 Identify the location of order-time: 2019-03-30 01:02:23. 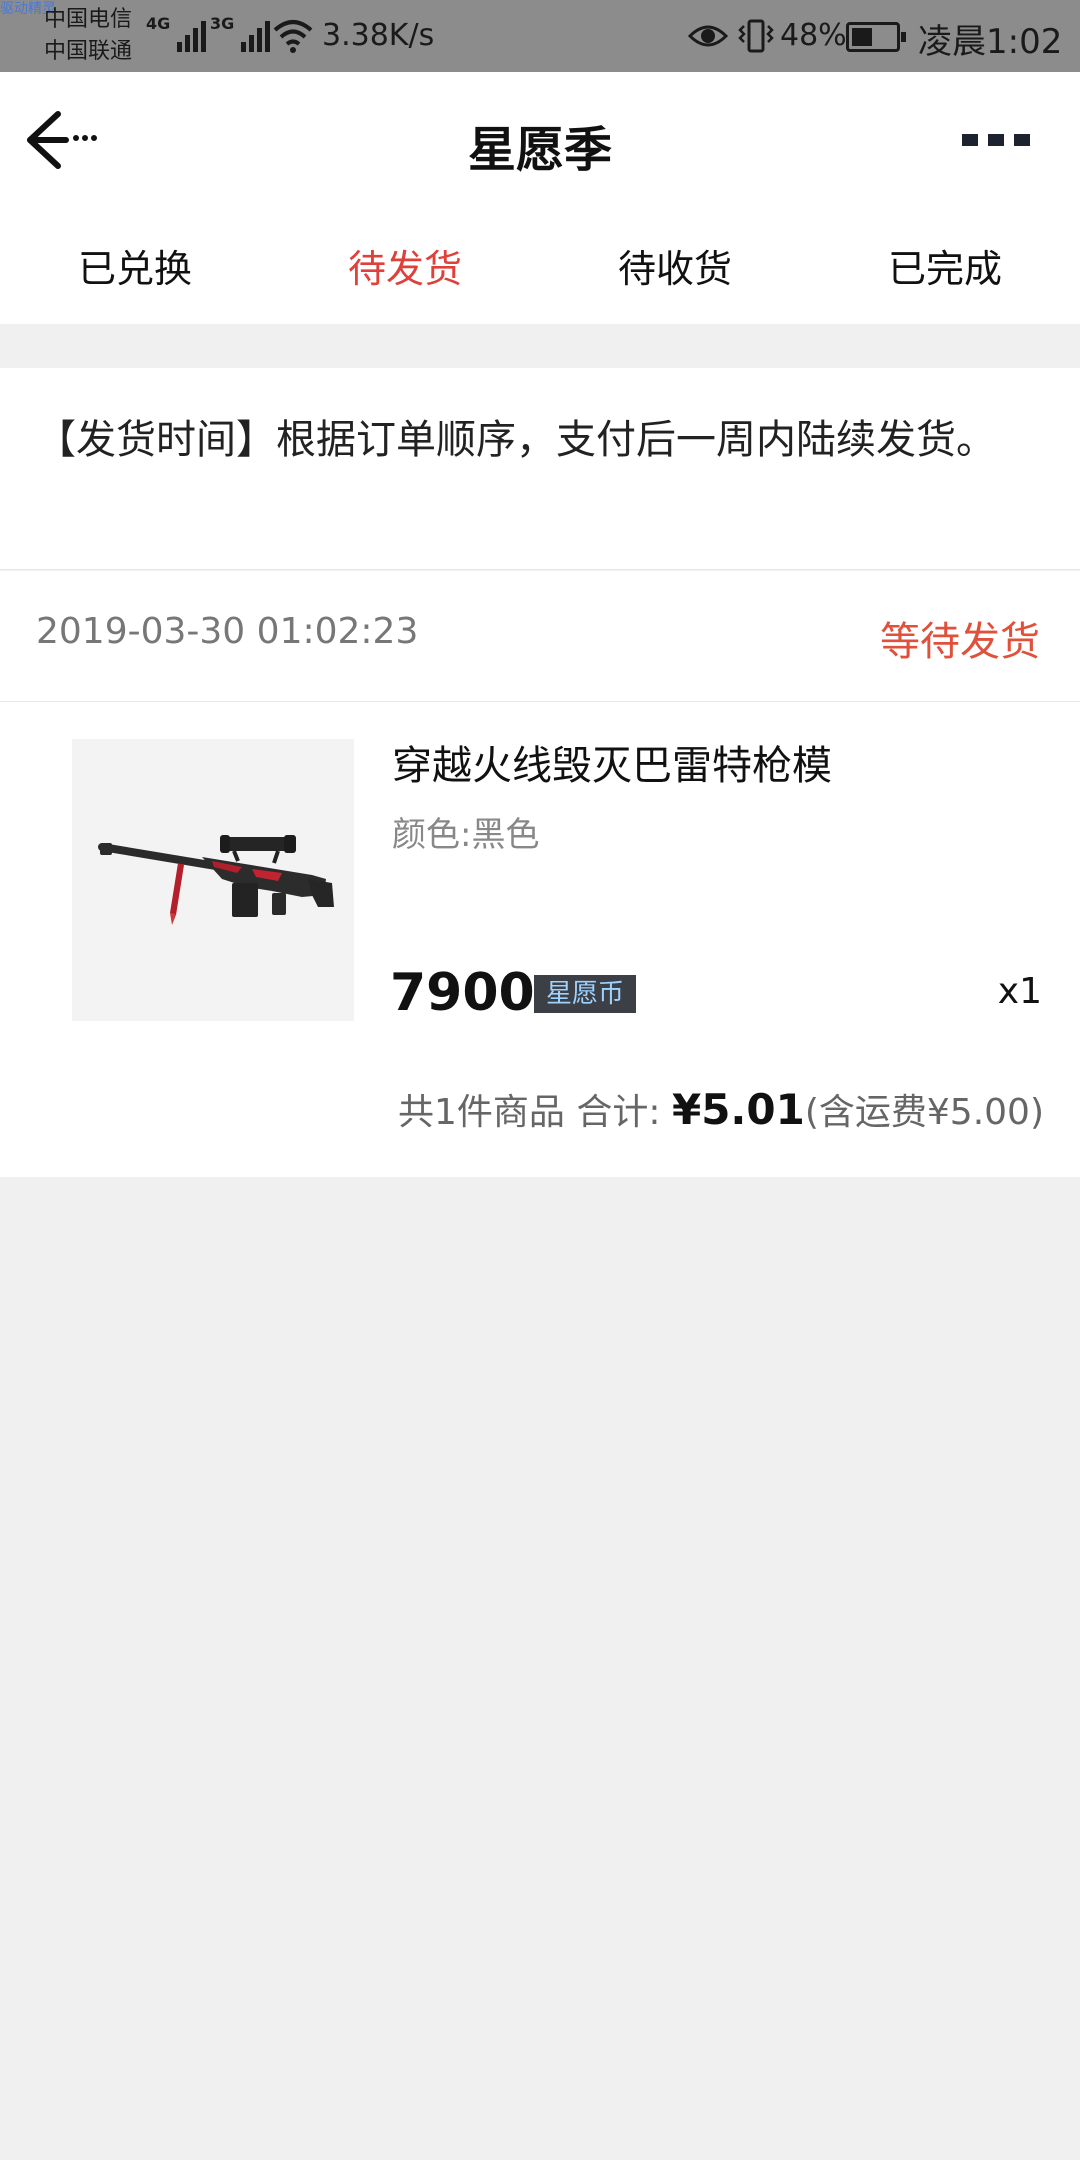
(227, 631).